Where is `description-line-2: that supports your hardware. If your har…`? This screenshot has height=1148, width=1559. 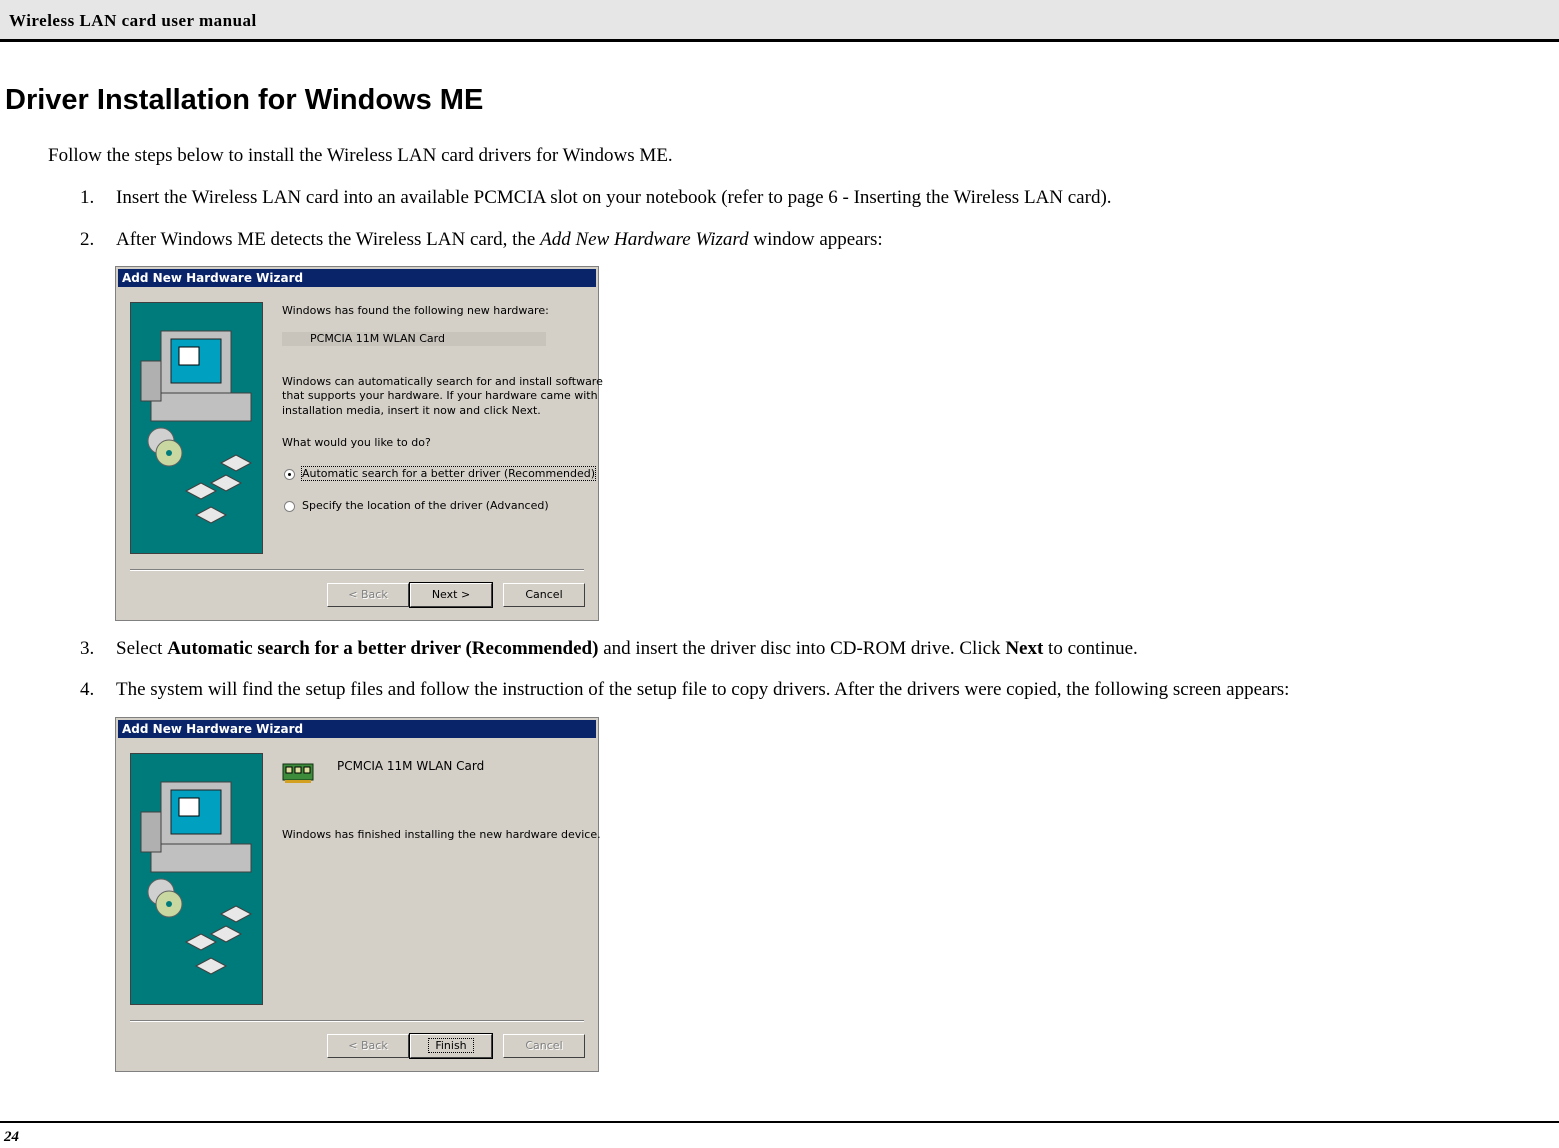 description-line-2: that supports your hardware. If your har… is located at coordinates (440, 395).